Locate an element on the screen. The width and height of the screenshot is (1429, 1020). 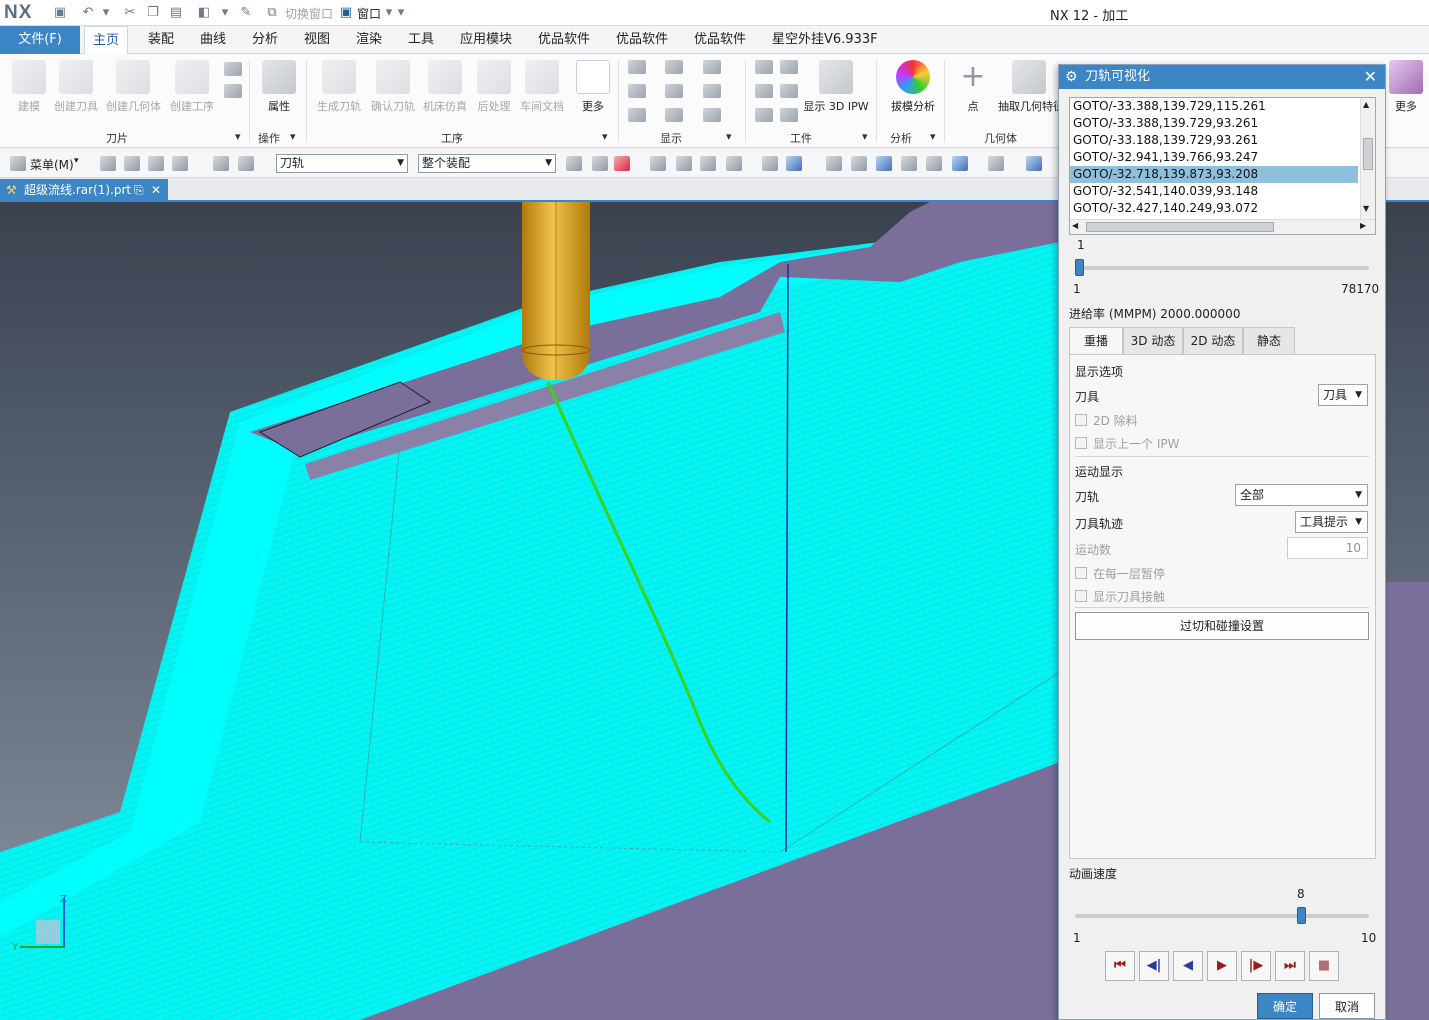
tab-static: 静态 is located at coordinates (1269, 341).